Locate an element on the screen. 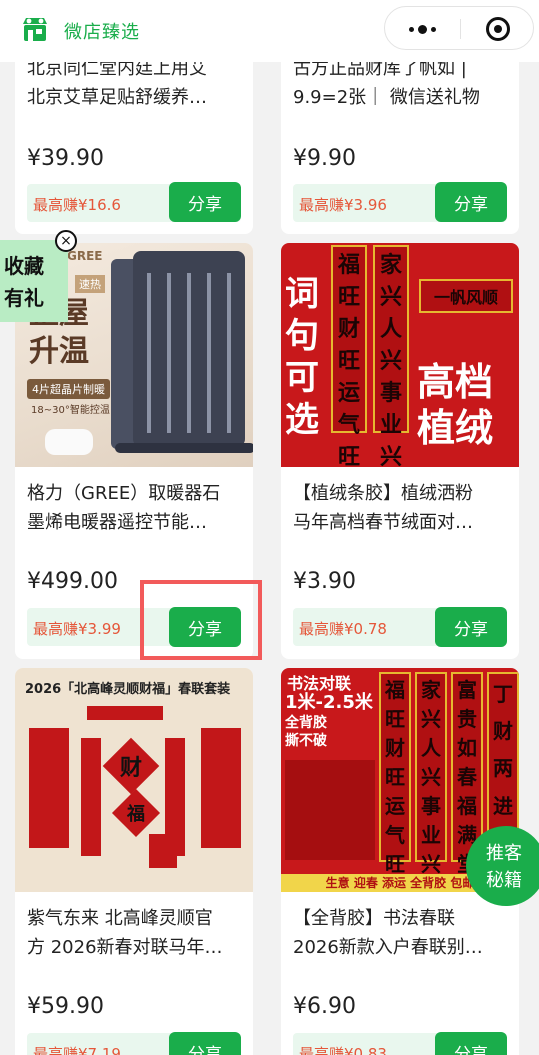 The height and width of the screenshot is (1055, 539). more-dots-icon is located at coordinates (422, 29).